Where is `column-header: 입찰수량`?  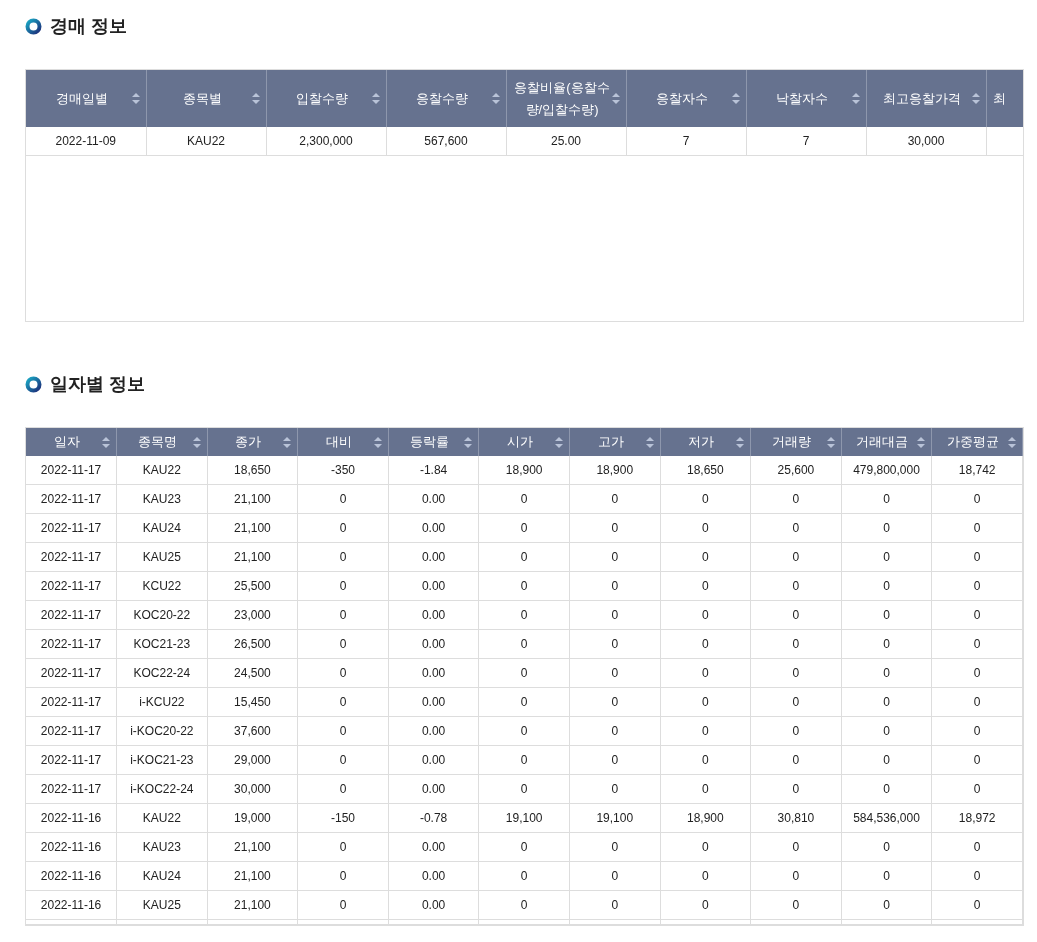 column-header: 입찰수량 is located at coordinates (326, 98).